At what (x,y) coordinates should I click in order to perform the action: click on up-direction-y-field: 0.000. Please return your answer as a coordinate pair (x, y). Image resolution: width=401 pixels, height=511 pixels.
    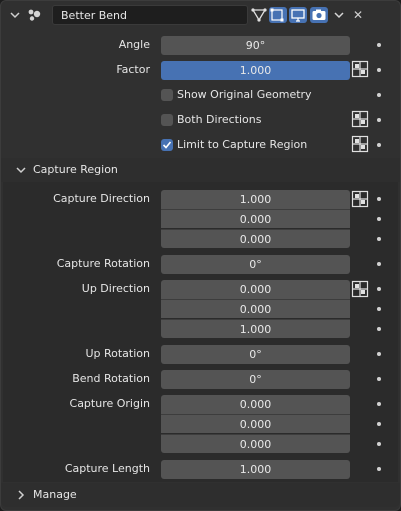
    Looking at the image, I should click on (255, 308).